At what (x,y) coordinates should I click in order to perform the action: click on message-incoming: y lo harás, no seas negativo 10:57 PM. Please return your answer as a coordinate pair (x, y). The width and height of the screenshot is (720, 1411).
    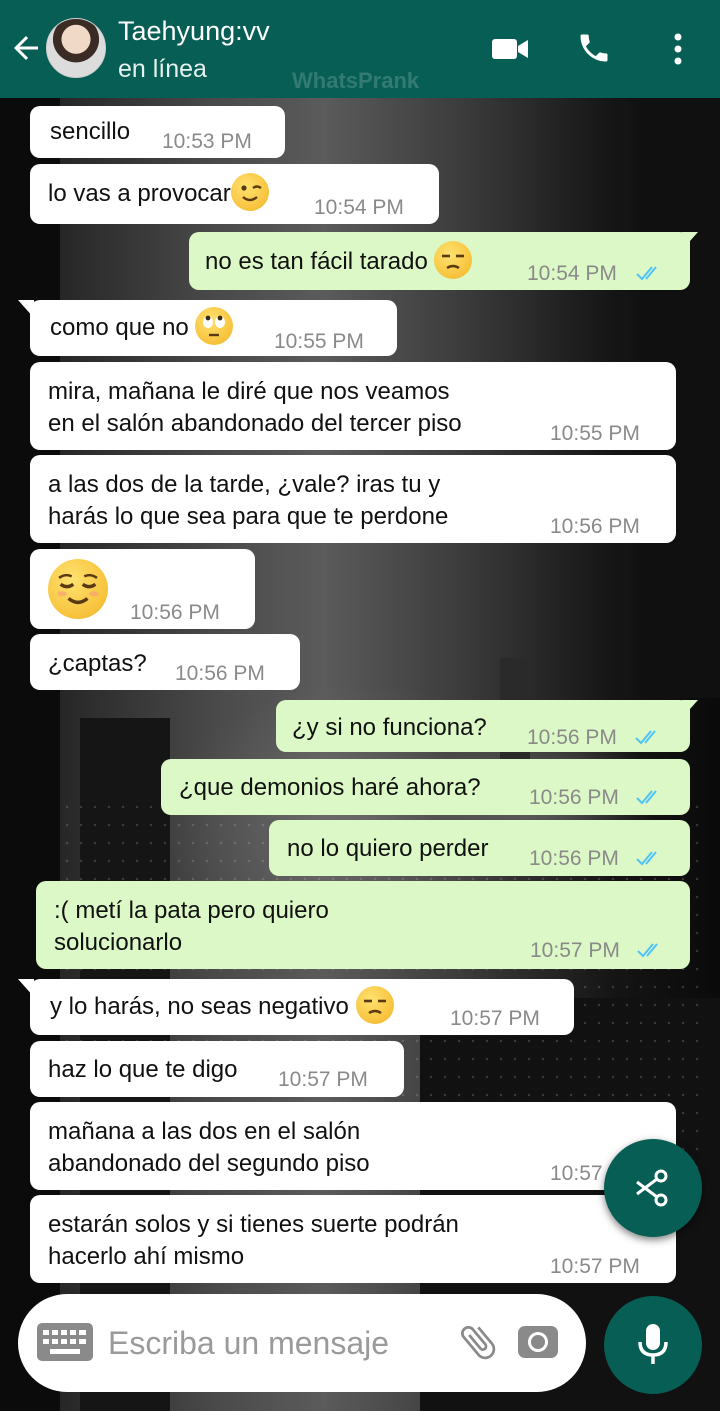
    Looking at the image, I should click on (302, 1007).